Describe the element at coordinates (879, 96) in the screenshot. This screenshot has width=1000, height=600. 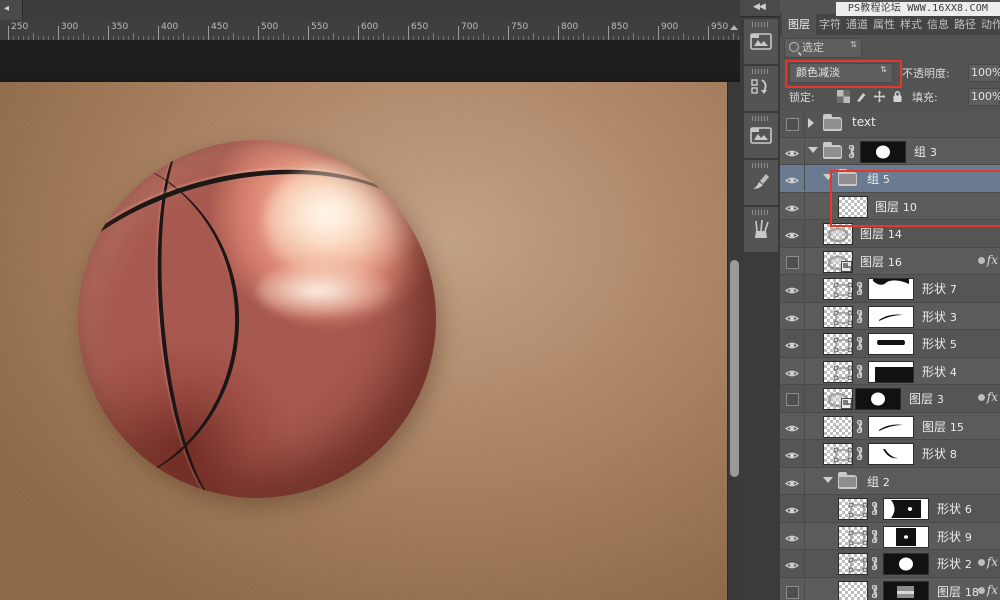
I see `lock-position-icon` at that location.